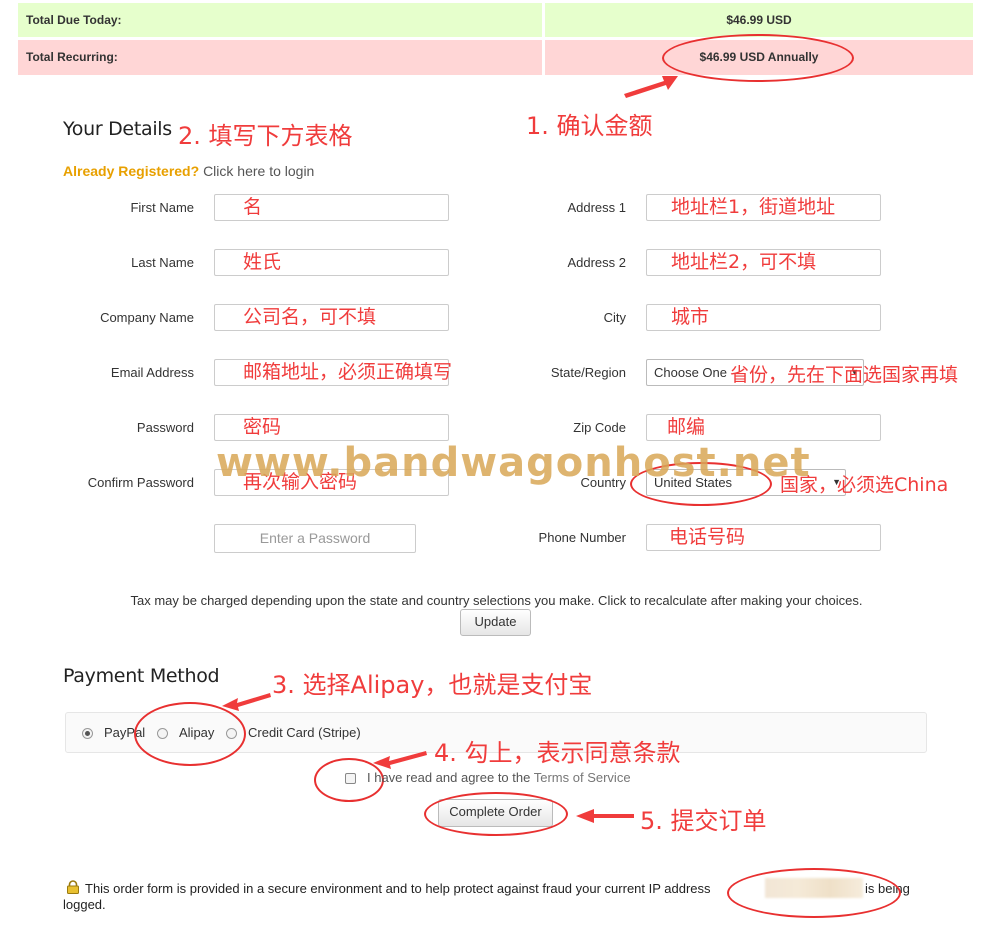 The image size is (993, 937). Describe the element at coordinates (703, 821) in the screenshot. I see `annotation-step5: 5. 提交订单` at that location.